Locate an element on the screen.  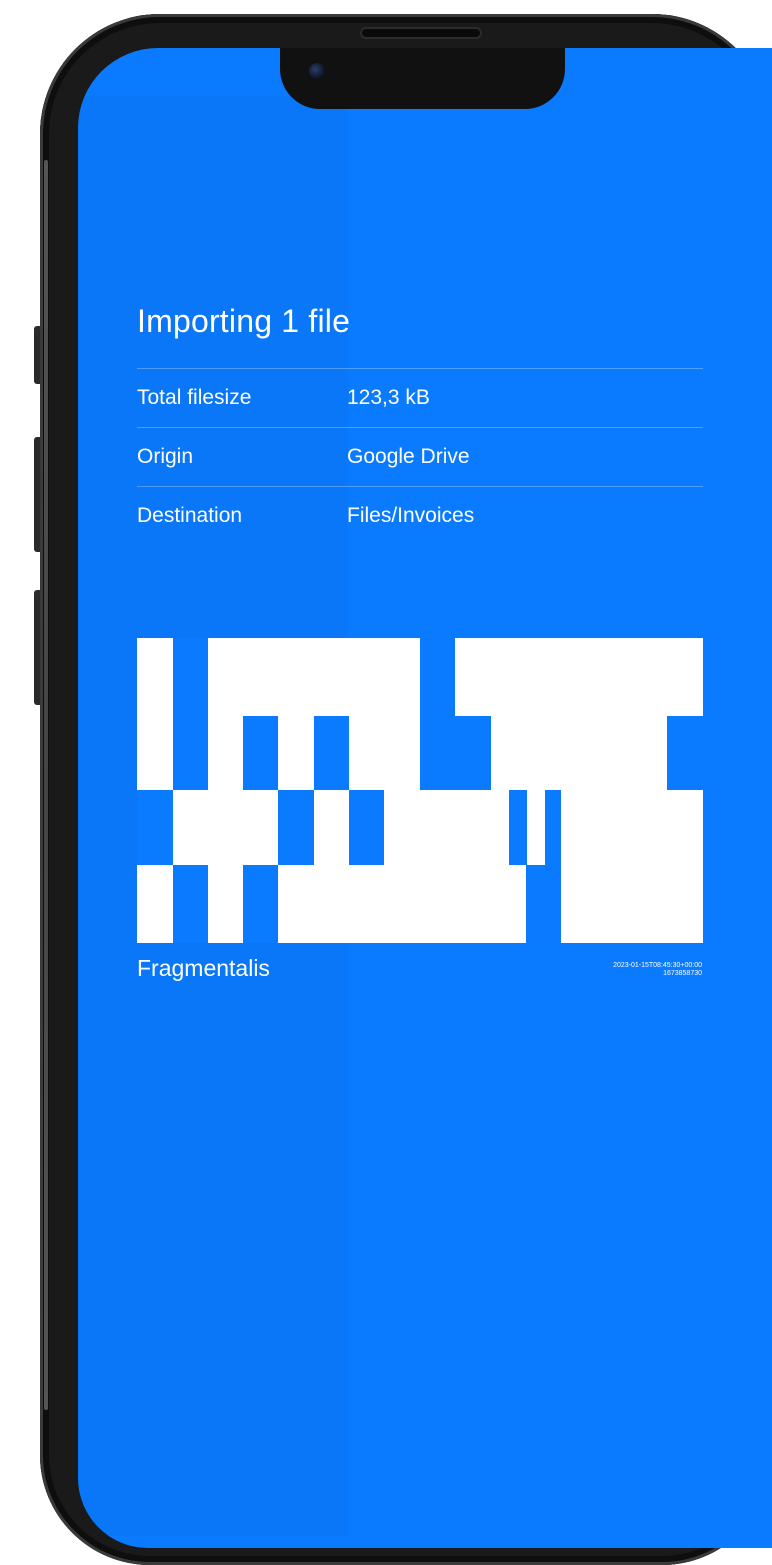
detail-value: Google Drive is located at coordinates (408, 456).